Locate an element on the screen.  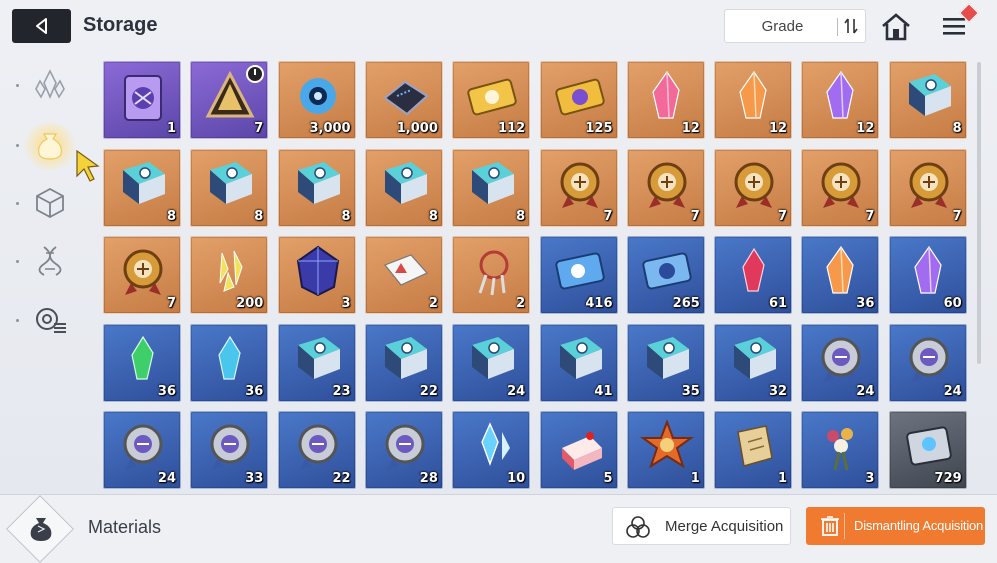
sort-order-icon is located at coordinates (851, 26).